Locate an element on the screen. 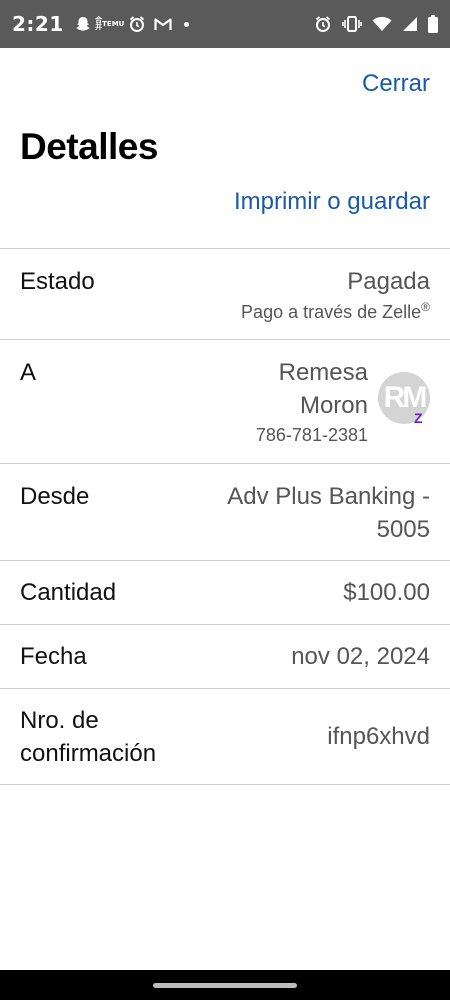 Image resolution: width=450 pixels, height=1000 pixels. zelle-badge-icon: Z is located at coordinates (418, 418).